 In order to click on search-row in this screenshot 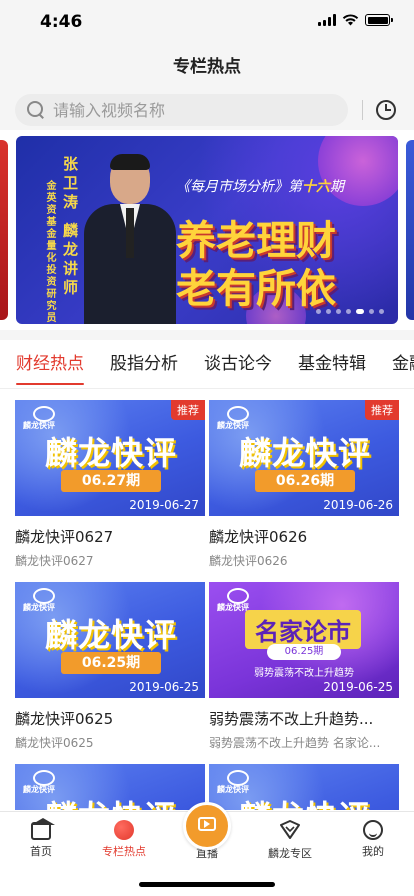, I will do `click(207, 110)`.